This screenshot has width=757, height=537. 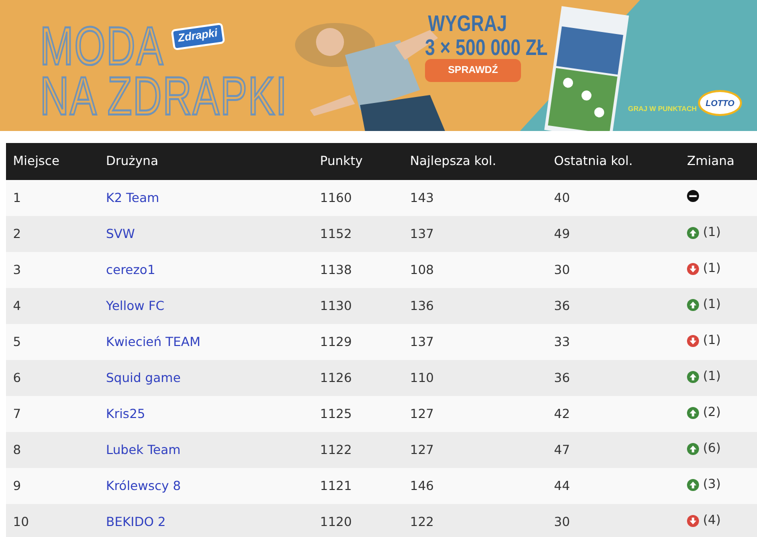 I want to click on best-round-cell: 143, so click(x=422, y=197).